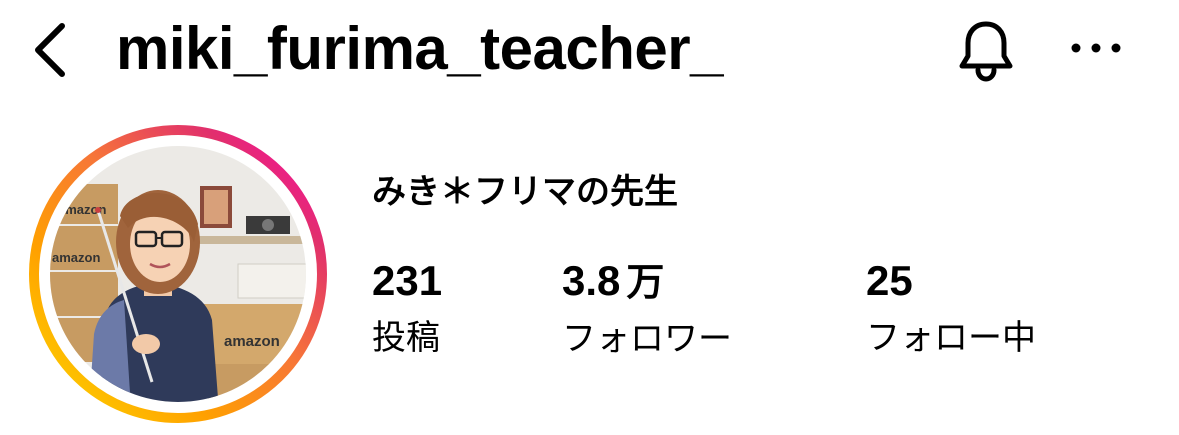 Image resolution: width=1179 pixels, height=435 pixels. Describe the element at coordinates (889, 280) in the screenshot. I see `following-count: 25` at that location.